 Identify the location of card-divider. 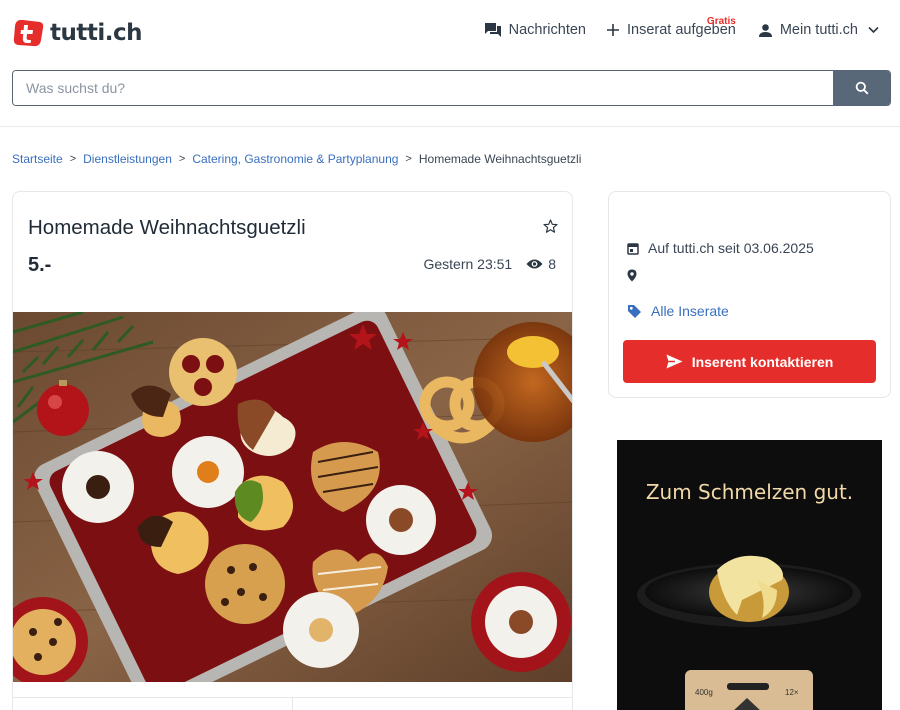
(292, 697).